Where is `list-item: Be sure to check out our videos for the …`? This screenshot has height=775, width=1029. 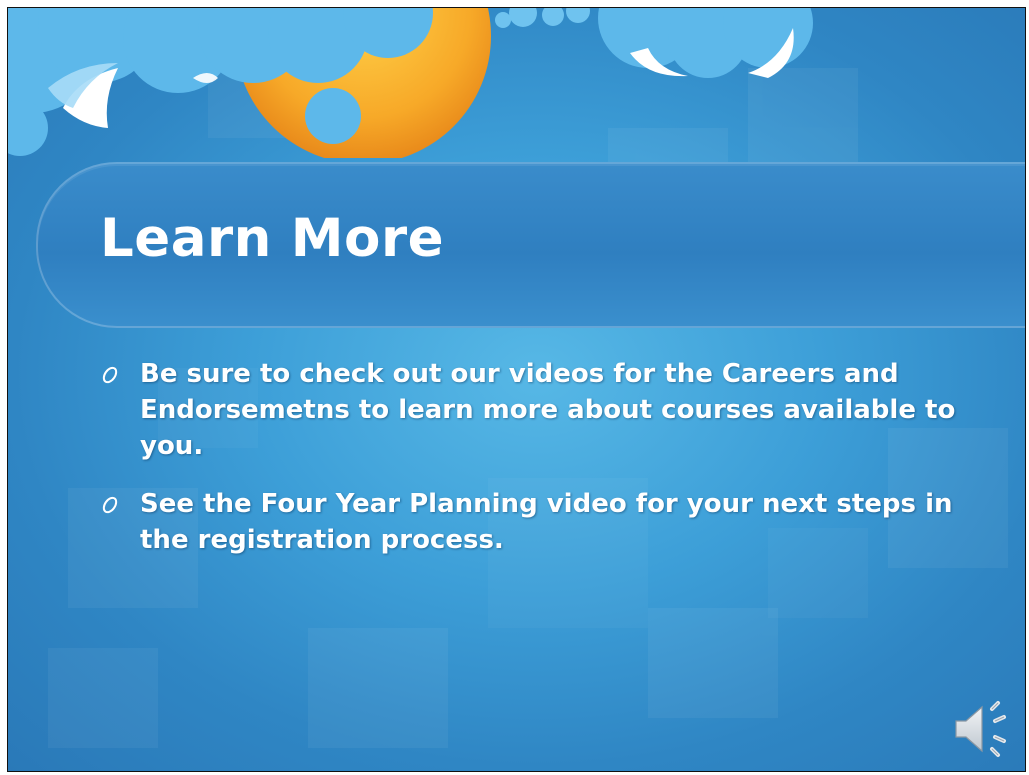 list-item: Be sure to check out our videos for the … is located at coordinates (536, 410).